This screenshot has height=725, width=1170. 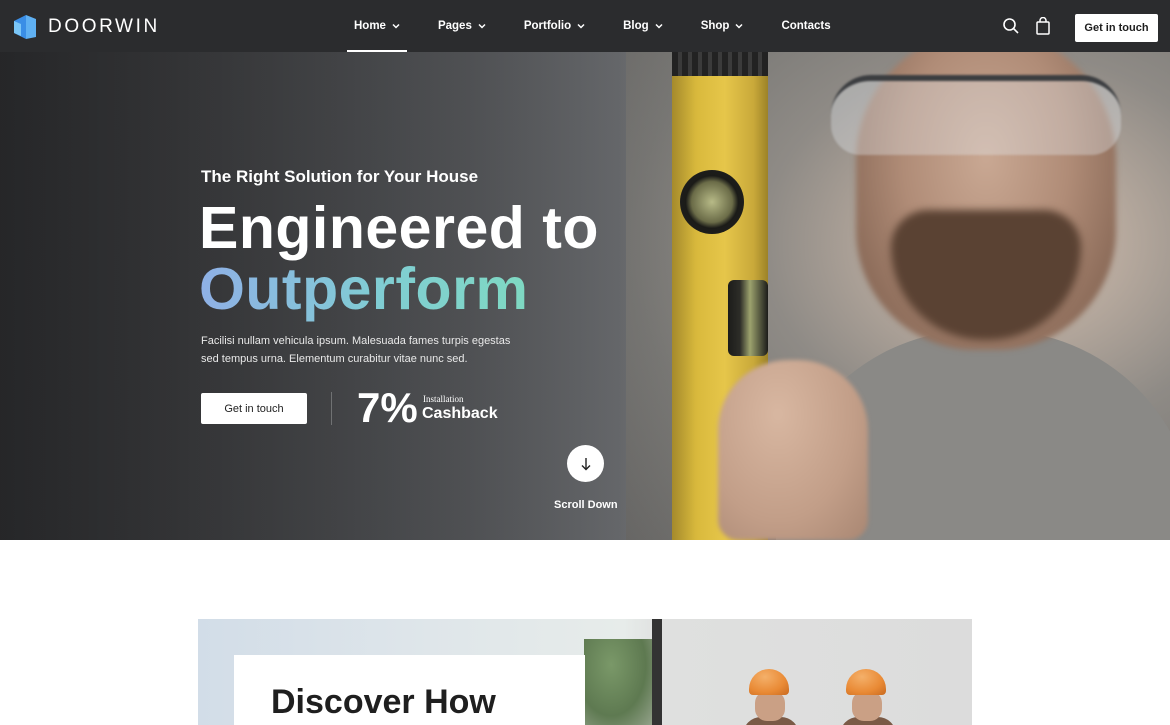 I want to click on brand-name: DOORWIN, so click(x=104, y=26).